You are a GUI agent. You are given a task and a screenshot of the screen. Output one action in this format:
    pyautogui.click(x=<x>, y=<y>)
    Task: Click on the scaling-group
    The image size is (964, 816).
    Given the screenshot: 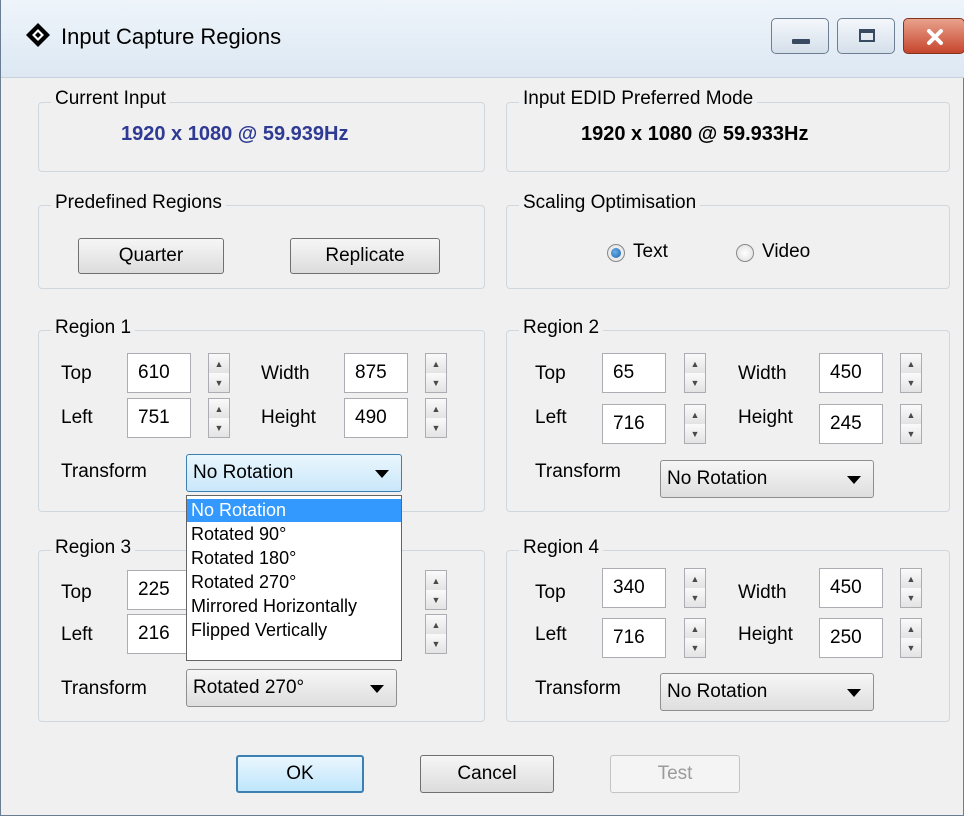 What is the action you would take?
    pyautogui.click(x=728, y=247)
    